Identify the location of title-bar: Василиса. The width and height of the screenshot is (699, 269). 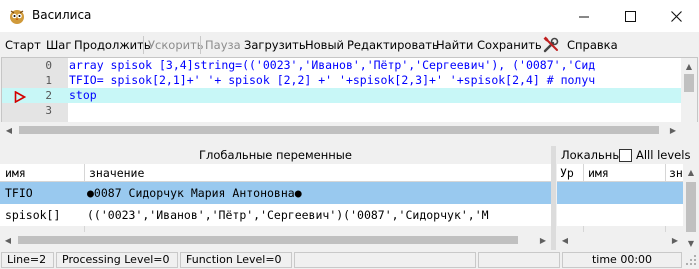
(349, 16).